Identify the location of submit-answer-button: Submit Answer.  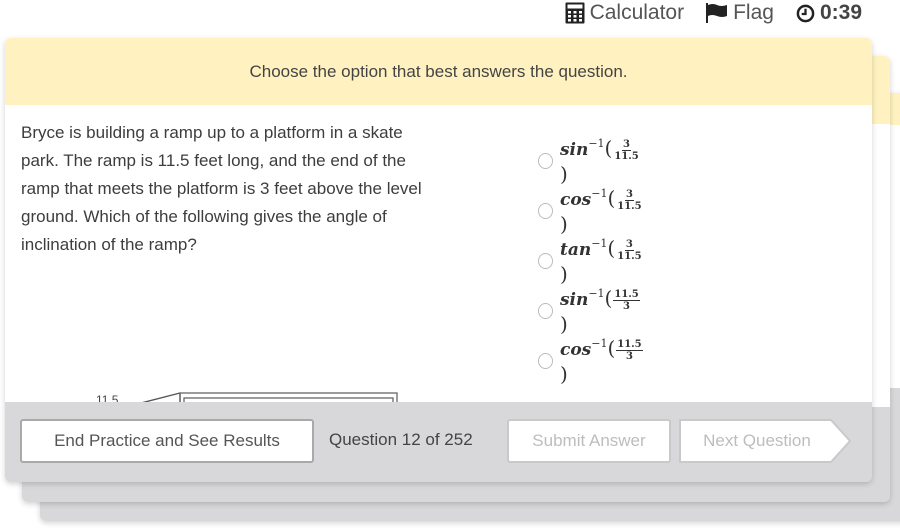
(589, 441).